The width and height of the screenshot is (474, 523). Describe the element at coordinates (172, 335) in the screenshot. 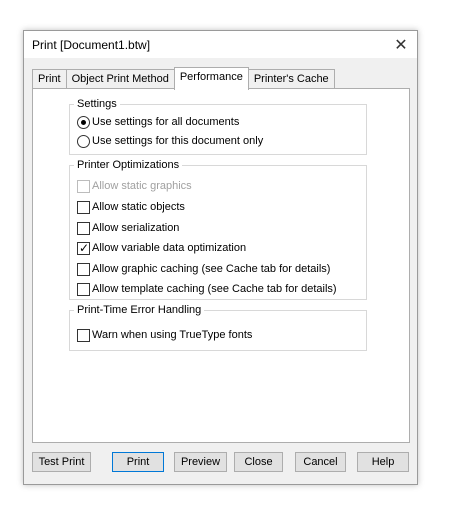

I see `checkbox-warn-truetype-label: Warn when using TrueType fonts` at that location.